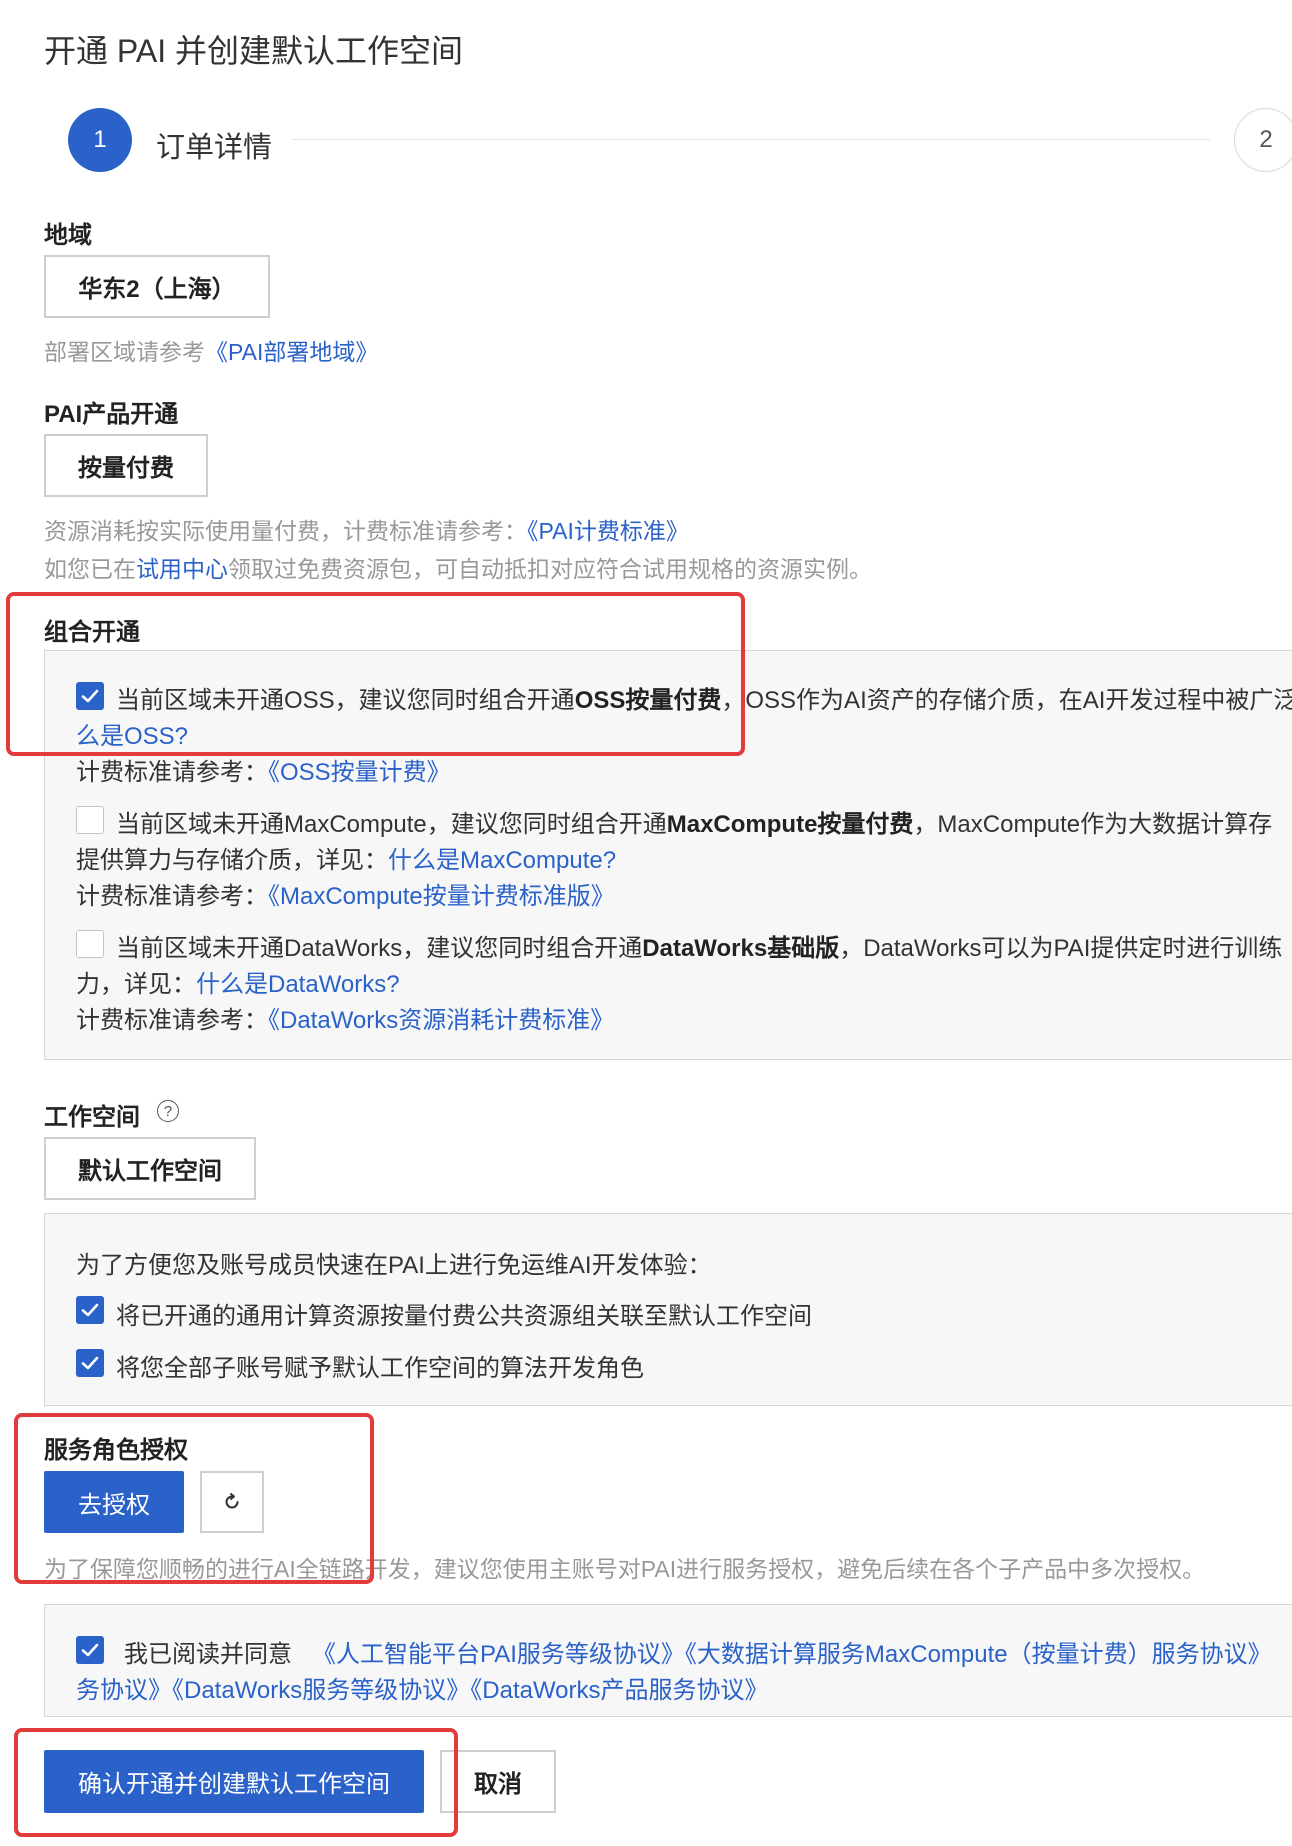  What do you see at coordinates (321, 1690) in the screenshot?
I see `dataworks-sla-link: 《DataWorks服务等级协议》` at bounding box center [321, 1690].